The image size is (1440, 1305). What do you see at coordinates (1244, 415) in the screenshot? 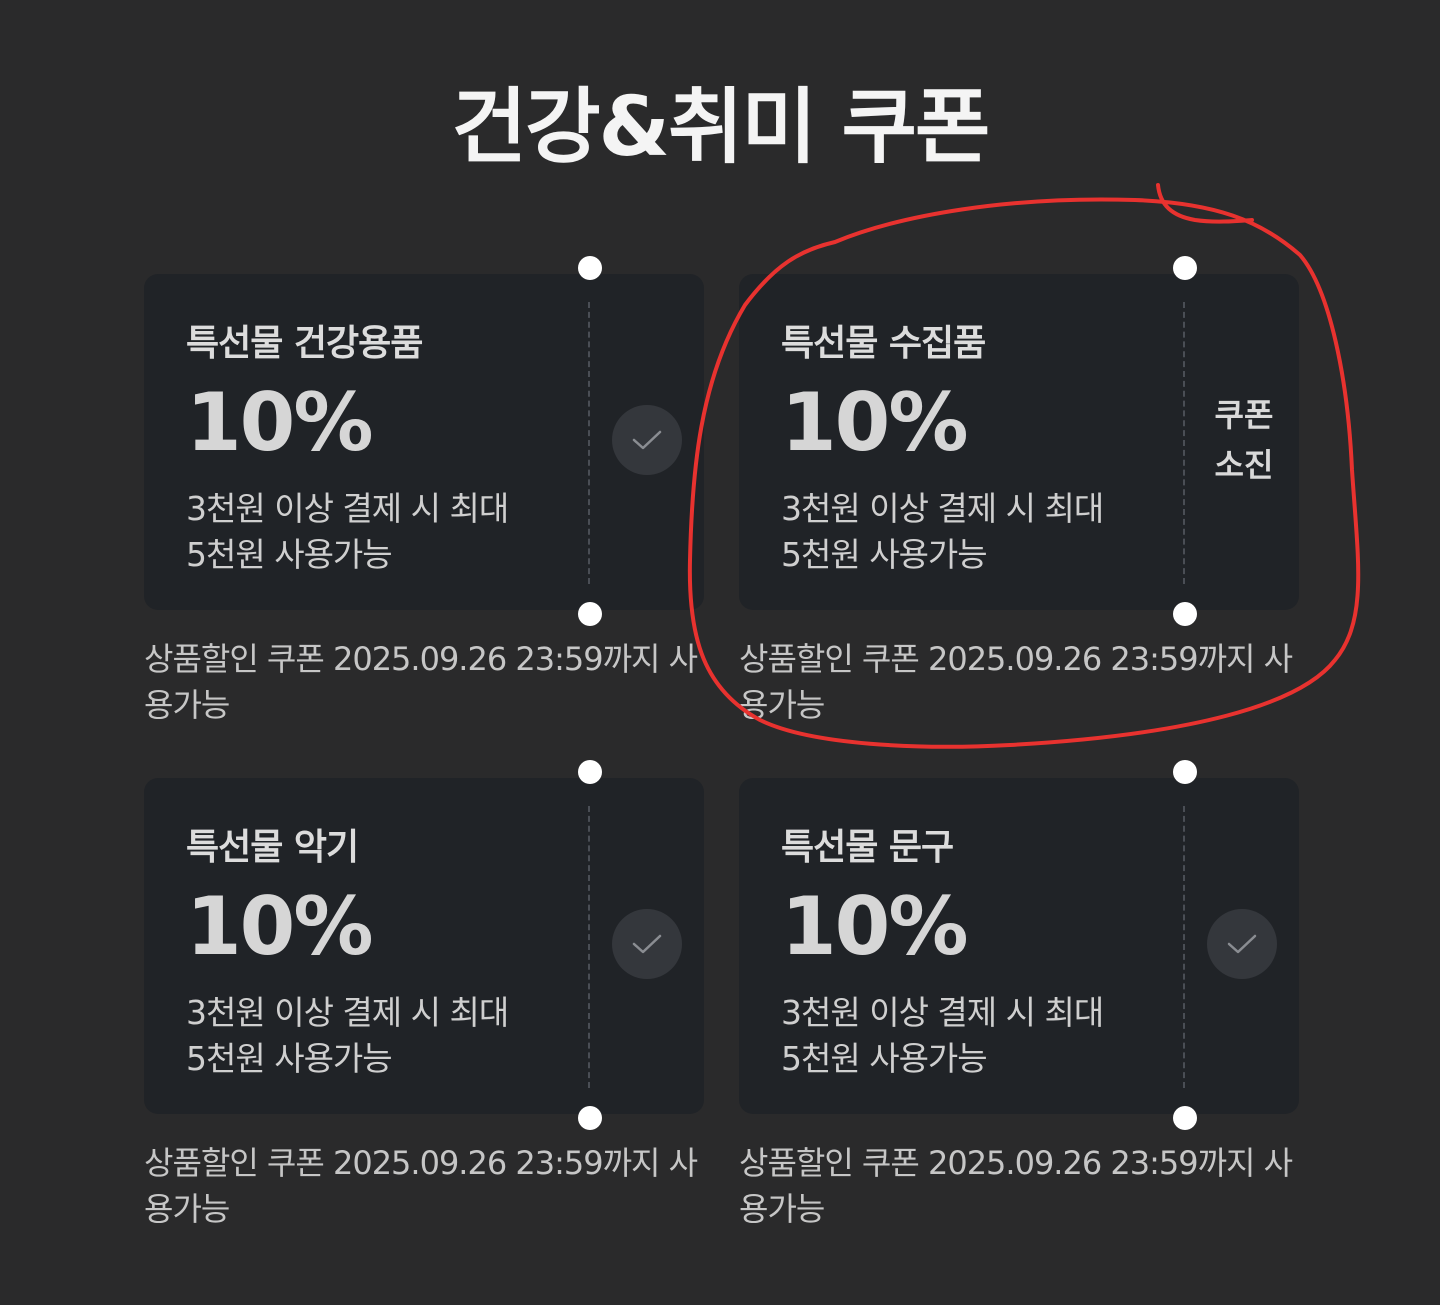
I see `sold-out-line-1: 쿠폰` at bounding box center [1244, 415].